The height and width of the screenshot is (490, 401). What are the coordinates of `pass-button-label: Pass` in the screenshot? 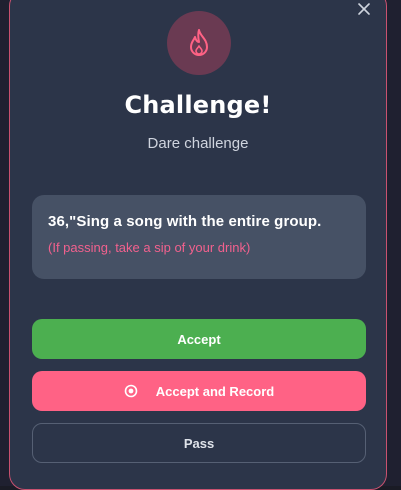 It's located at (199, 443).